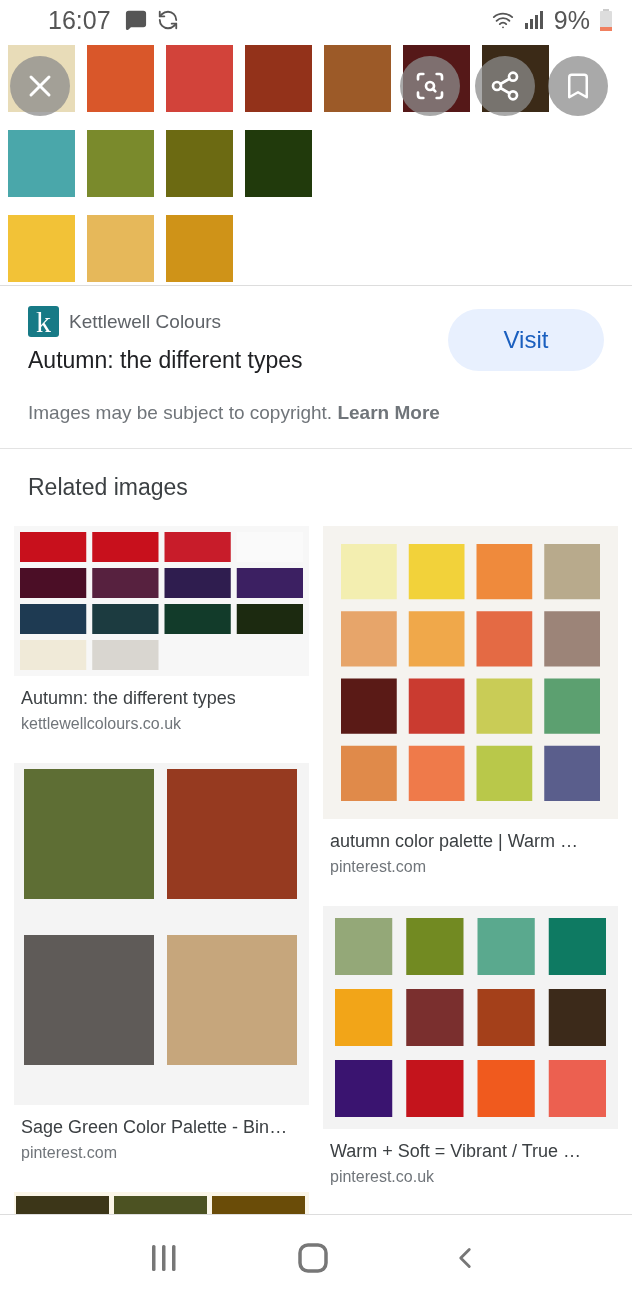  Describe the element at coordinates (43, 321) in the screenshot. I see `site-logo: k` at that location.